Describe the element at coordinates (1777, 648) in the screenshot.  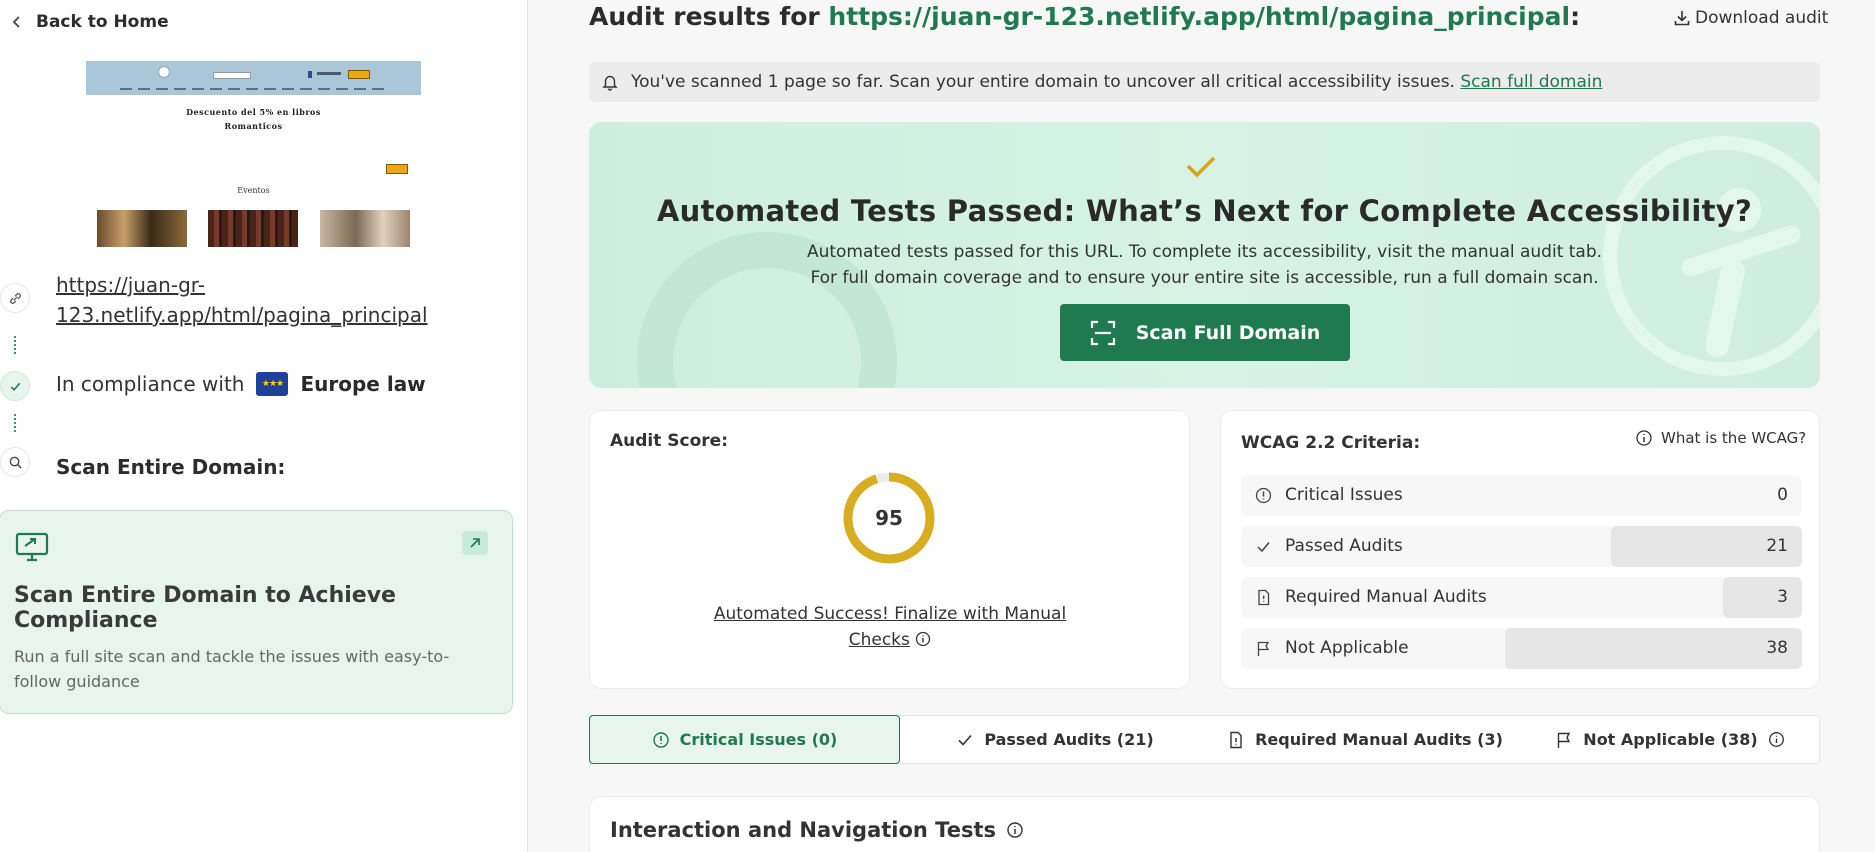
I see `criteria-count: 38` at that location.